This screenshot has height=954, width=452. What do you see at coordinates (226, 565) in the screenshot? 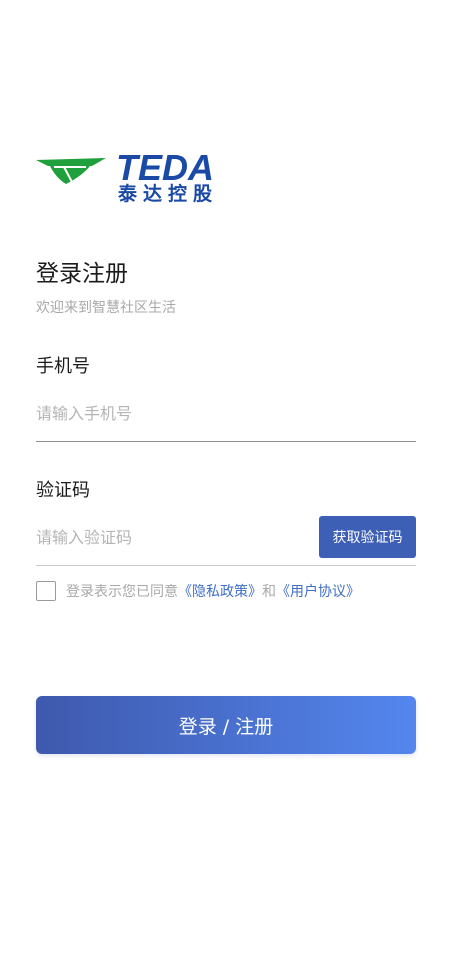
I see `code-underline` at bounding box center [226, 565].